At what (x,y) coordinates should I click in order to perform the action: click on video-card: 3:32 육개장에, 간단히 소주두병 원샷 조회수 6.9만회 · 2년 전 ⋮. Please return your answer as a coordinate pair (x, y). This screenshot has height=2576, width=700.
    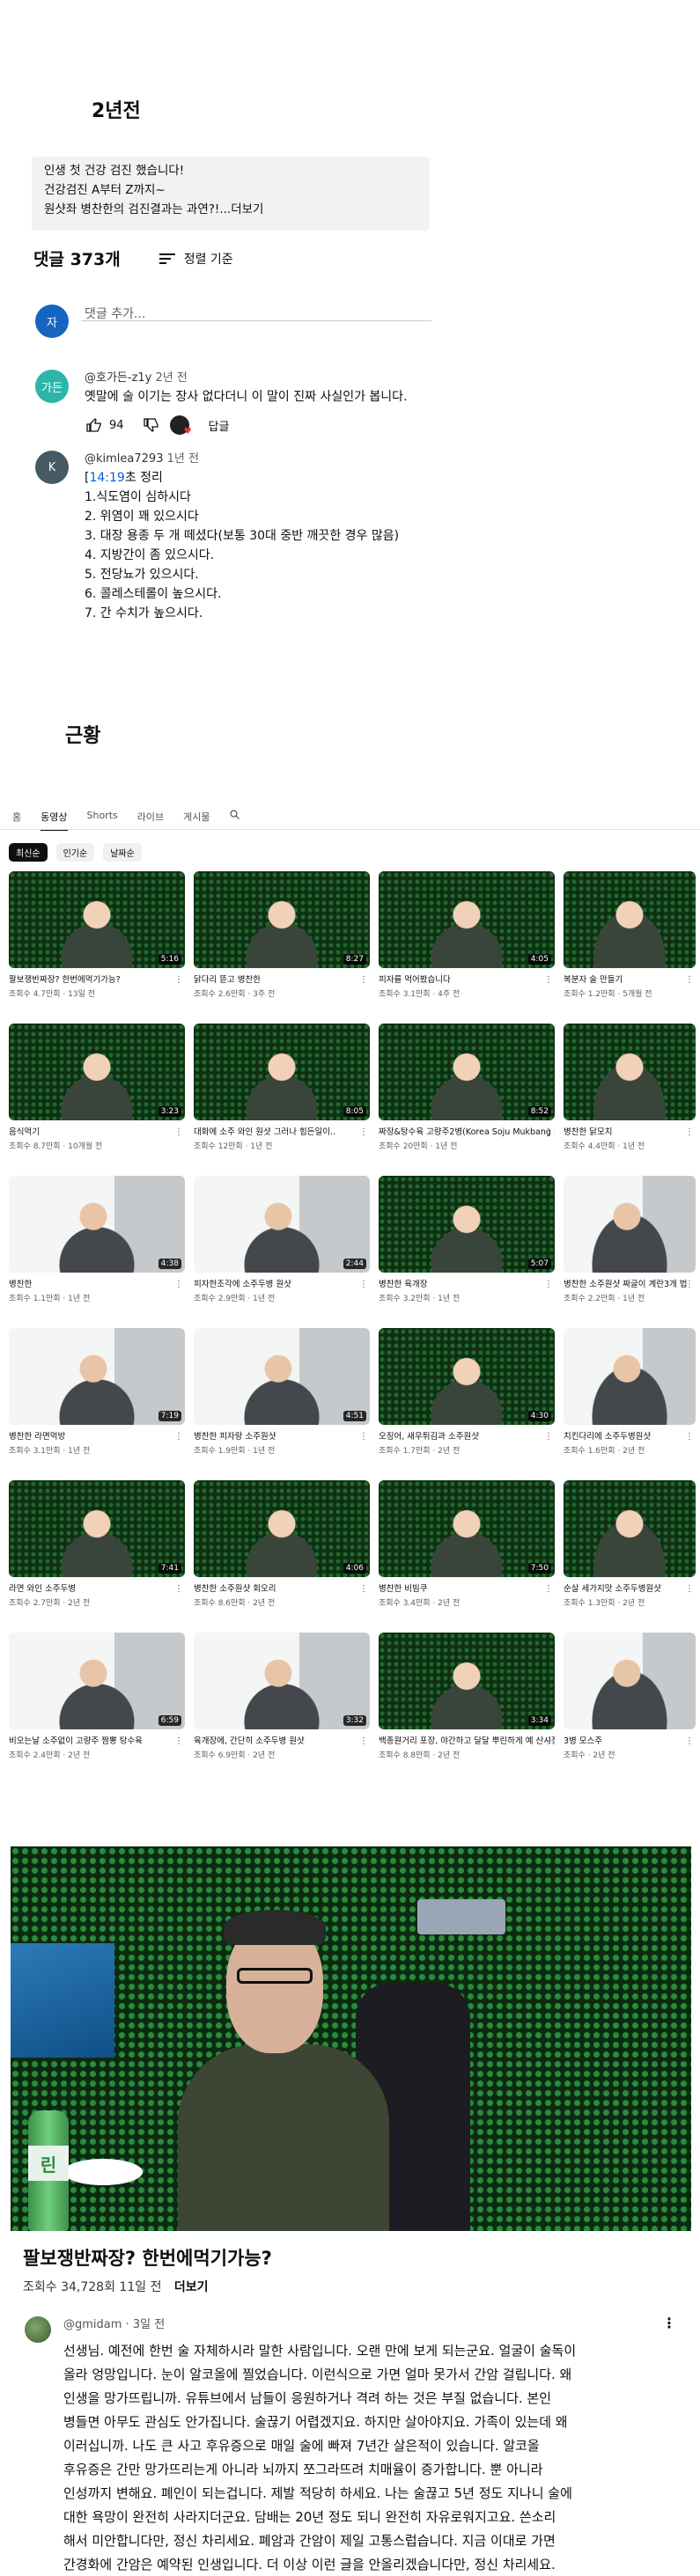
    Looking at the image, I should click on (282, 1696).